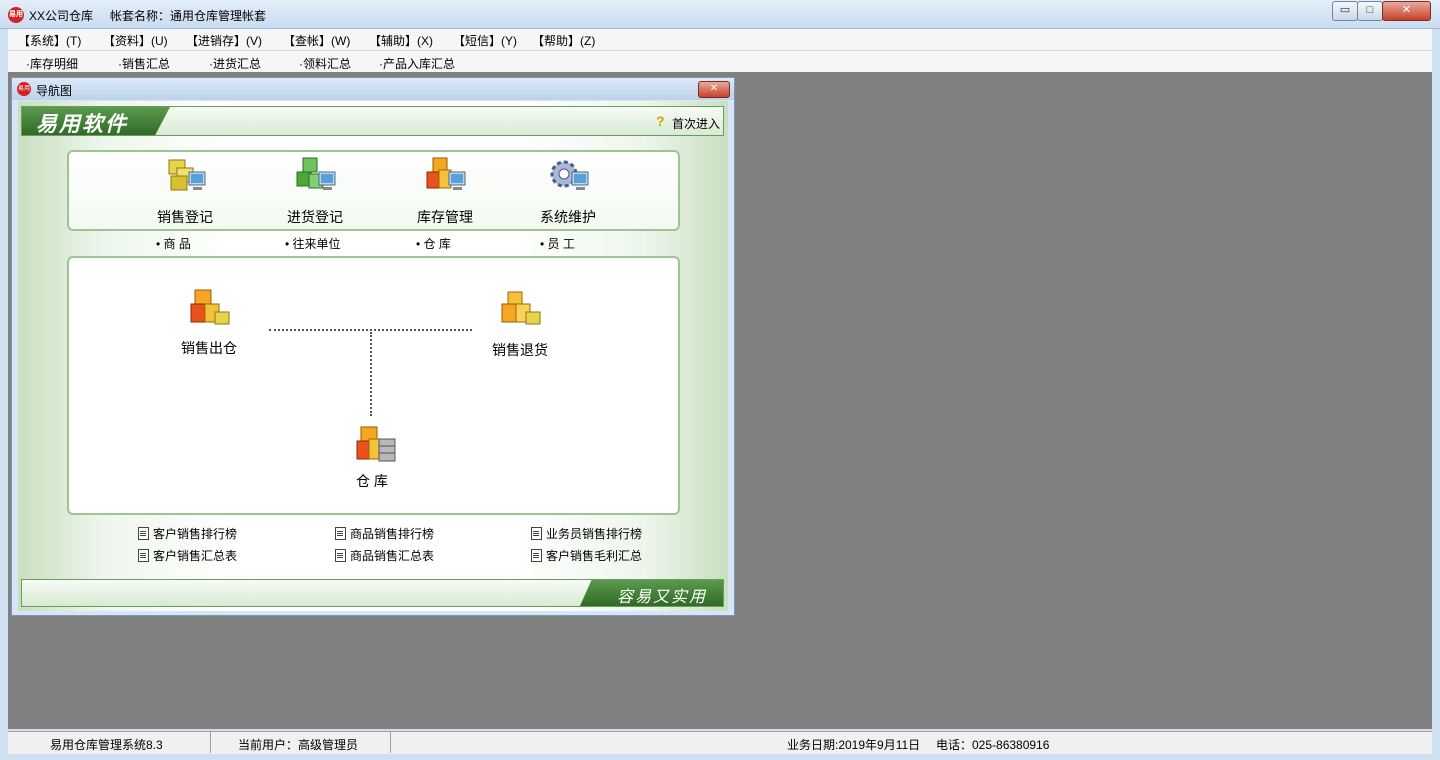 The height and width of the screenshot is (760, 1440). What do you see at coordinates (144, 63) in the screenshot?
I see `toolbar-sales-summary: ·销售汇总` at bounding box center [144, 63].